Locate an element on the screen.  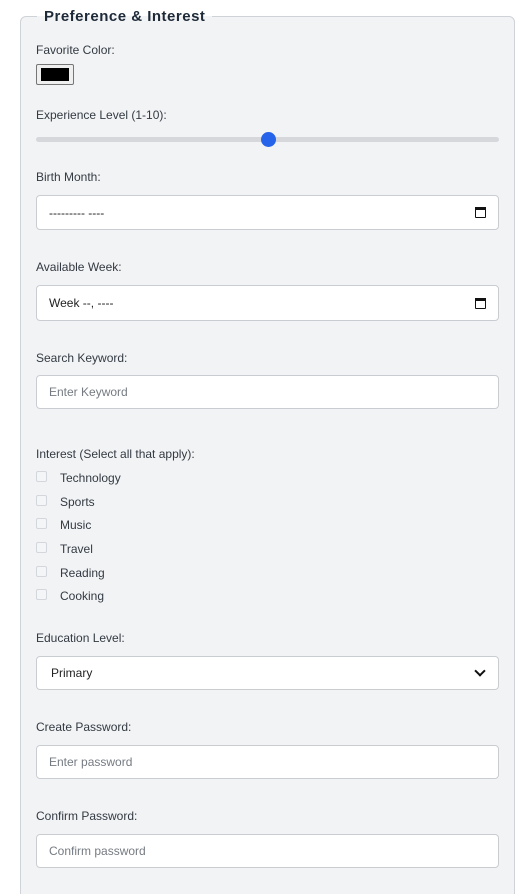
confirm-password-placeholder: Confirm password is located at coordinates (97, 851).